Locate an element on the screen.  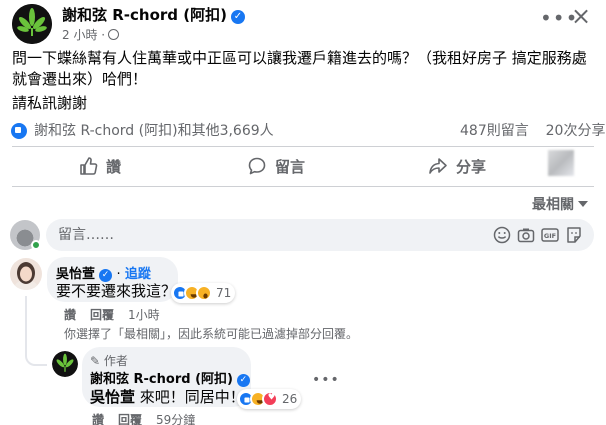
comment-text: 要不要遷來我這？ is located at coordinates (116, 291).